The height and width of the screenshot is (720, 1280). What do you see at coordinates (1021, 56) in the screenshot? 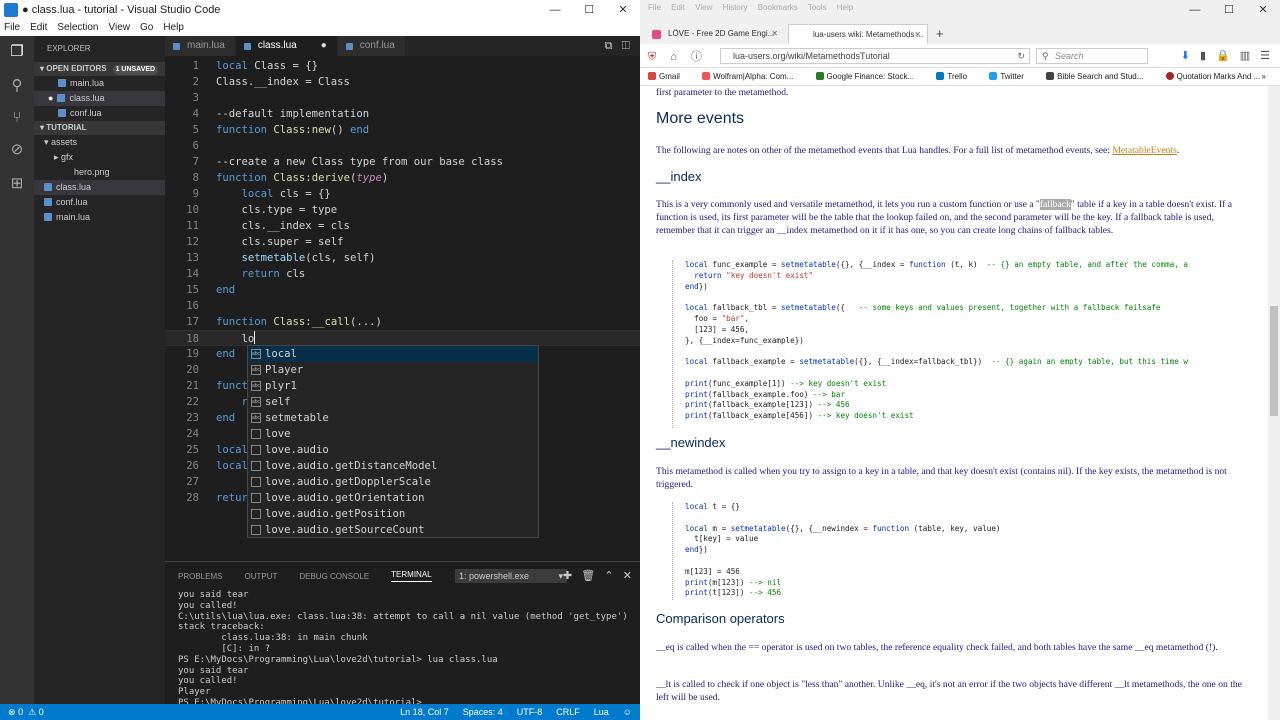
I see `reload-icon: ↻` at bounding box center [1021, 56].